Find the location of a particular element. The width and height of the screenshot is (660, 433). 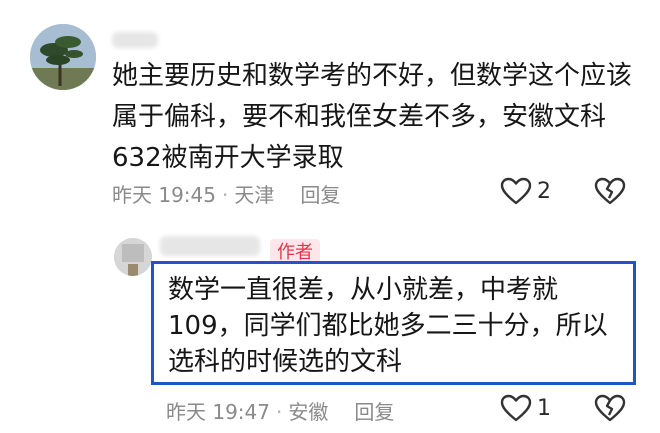

reply-like-button: 1 is located at coordinates (525, 408).